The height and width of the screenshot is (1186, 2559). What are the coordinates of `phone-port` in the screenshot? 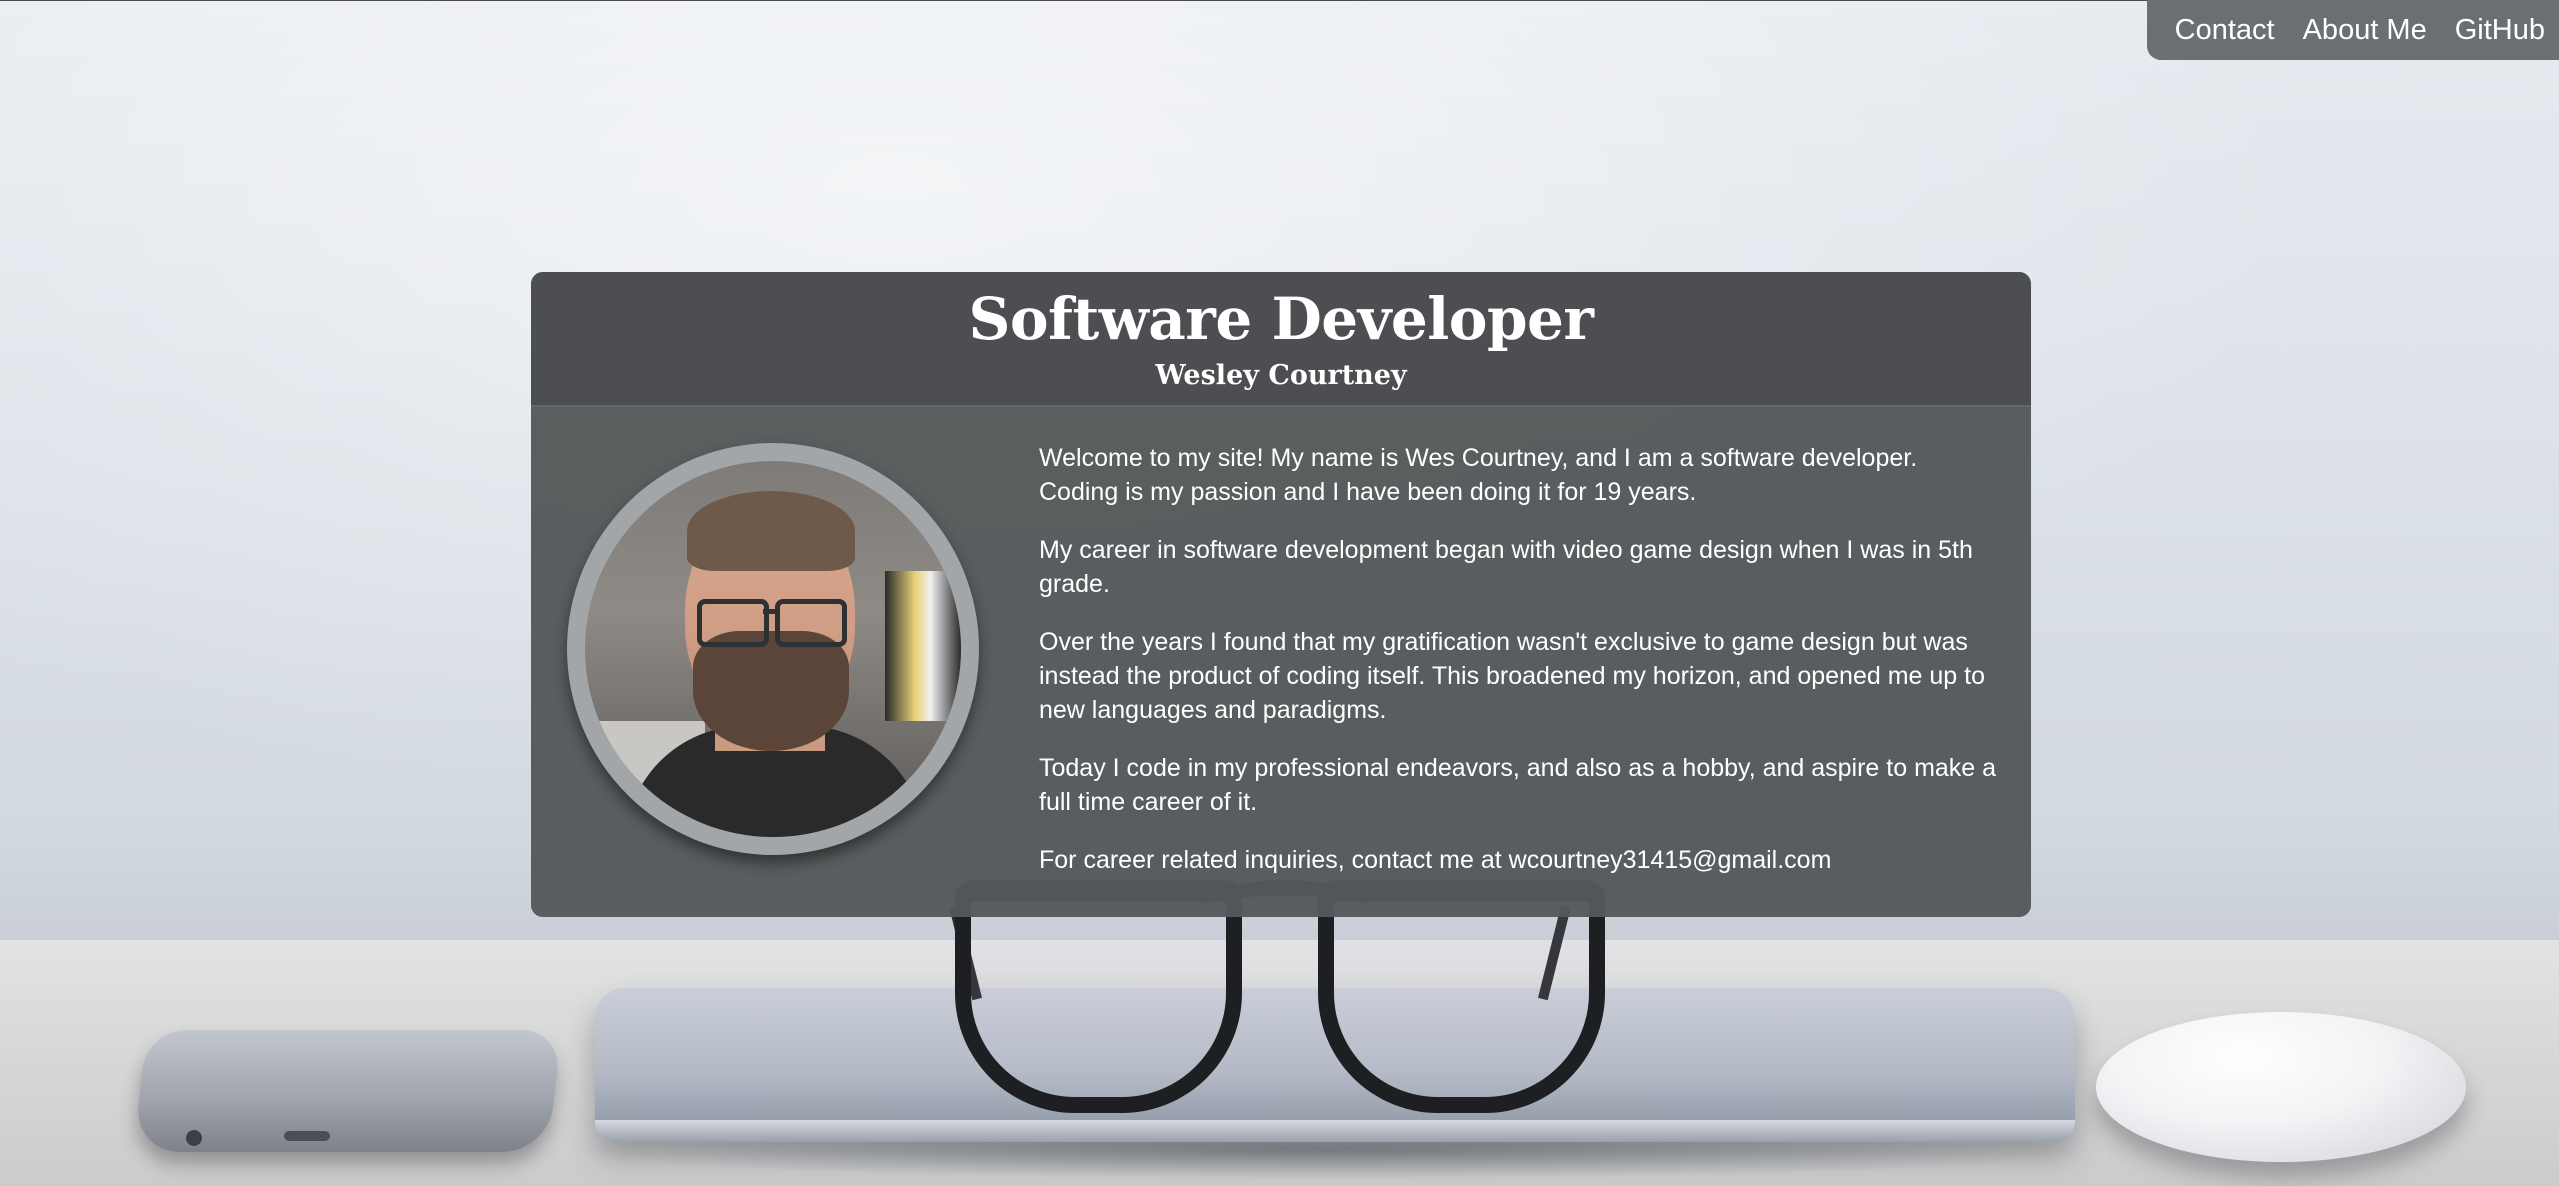 It's located at (307, 1136).